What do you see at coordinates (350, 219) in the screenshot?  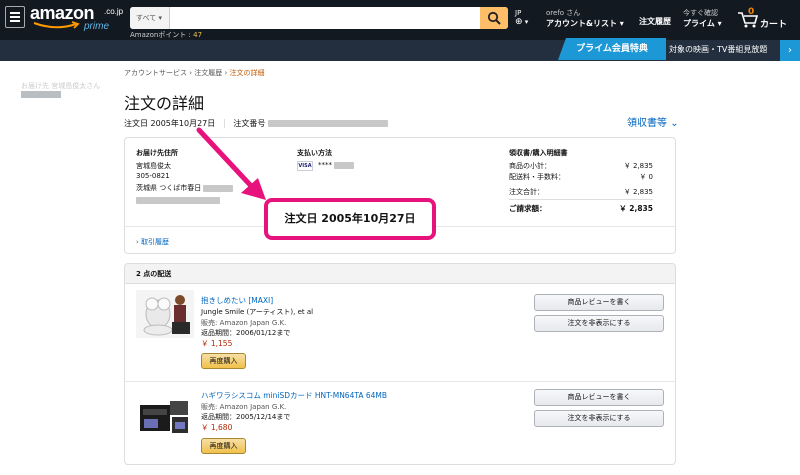 I see `order-date-callout: 注文日 2005年10月27日` at bounding box center [350, 219].